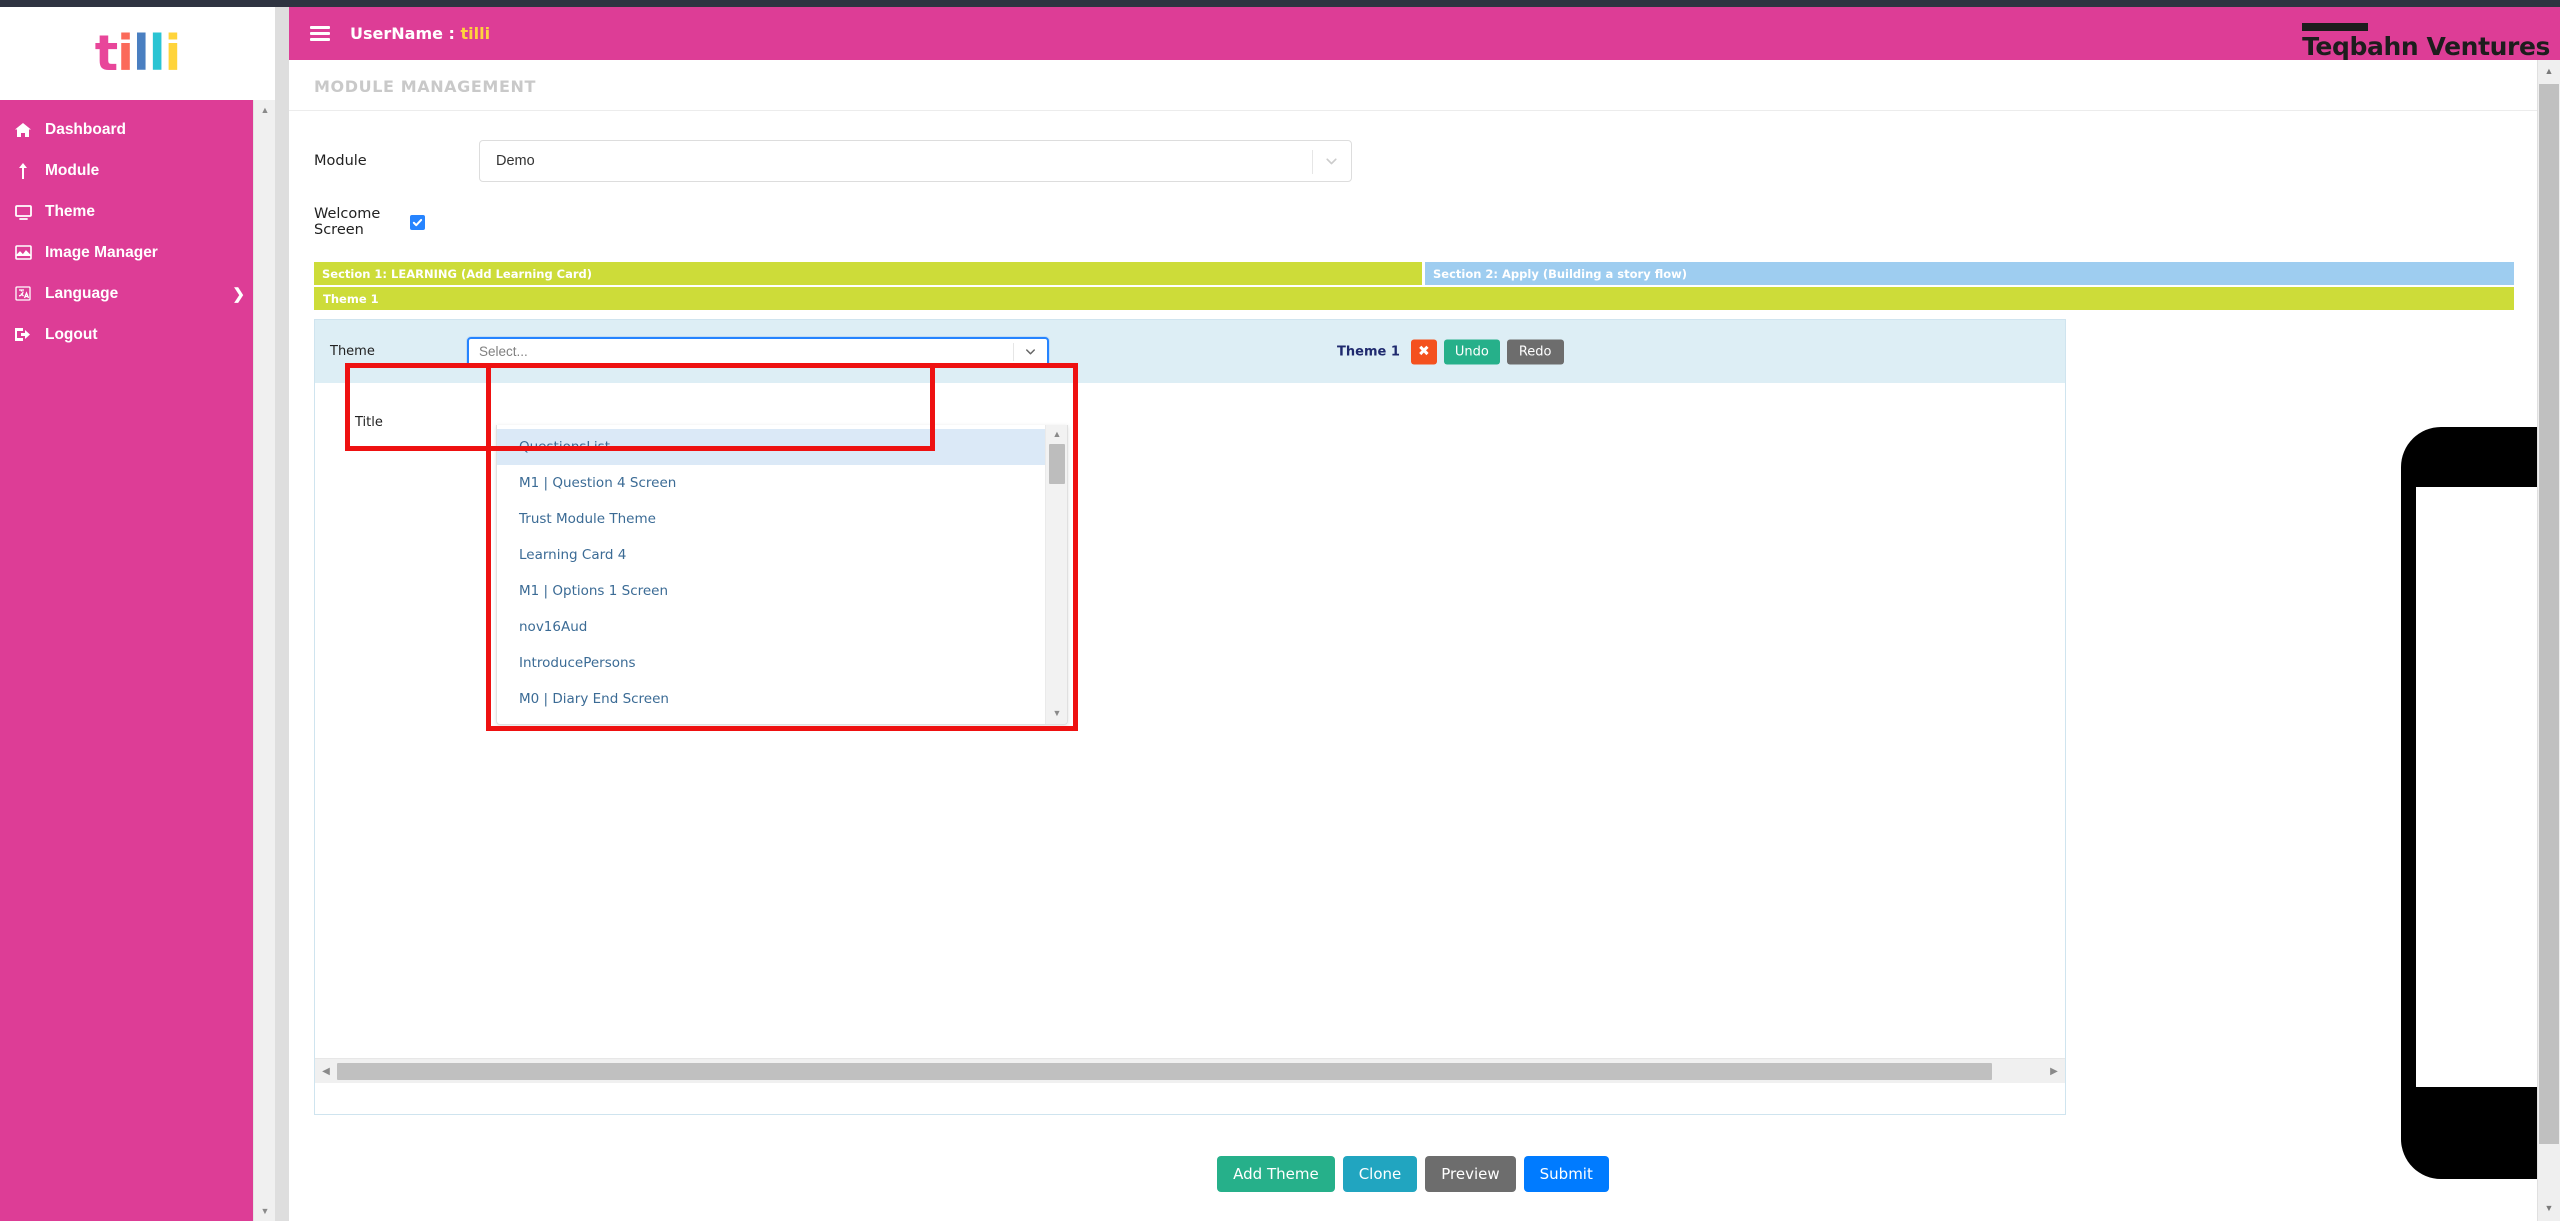 The image size is (2560, 1221). Describe the element at coordinates (326, 1071) in the screenshot. I see `scroll-left-icon: ◀` at that location.